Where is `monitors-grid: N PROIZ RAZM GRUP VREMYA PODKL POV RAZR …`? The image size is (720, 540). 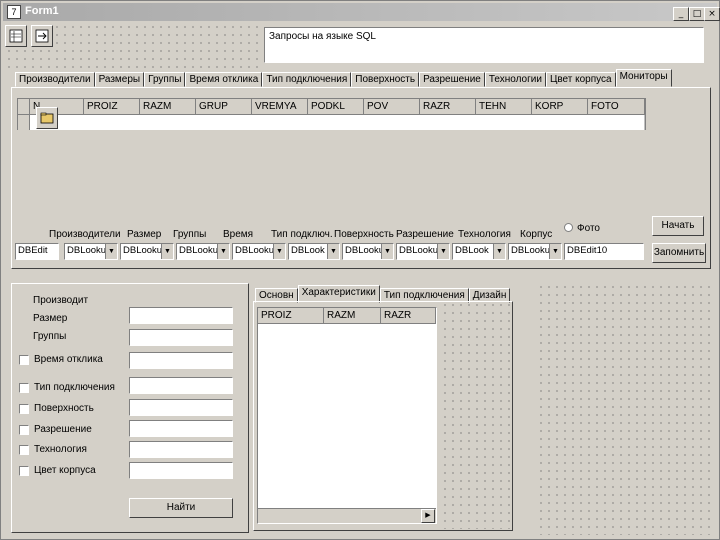
monitors-grid: N PROIZ RAZM GRUP VREMYA PODKL POV RAZR … is located at coordinates (331, 114).